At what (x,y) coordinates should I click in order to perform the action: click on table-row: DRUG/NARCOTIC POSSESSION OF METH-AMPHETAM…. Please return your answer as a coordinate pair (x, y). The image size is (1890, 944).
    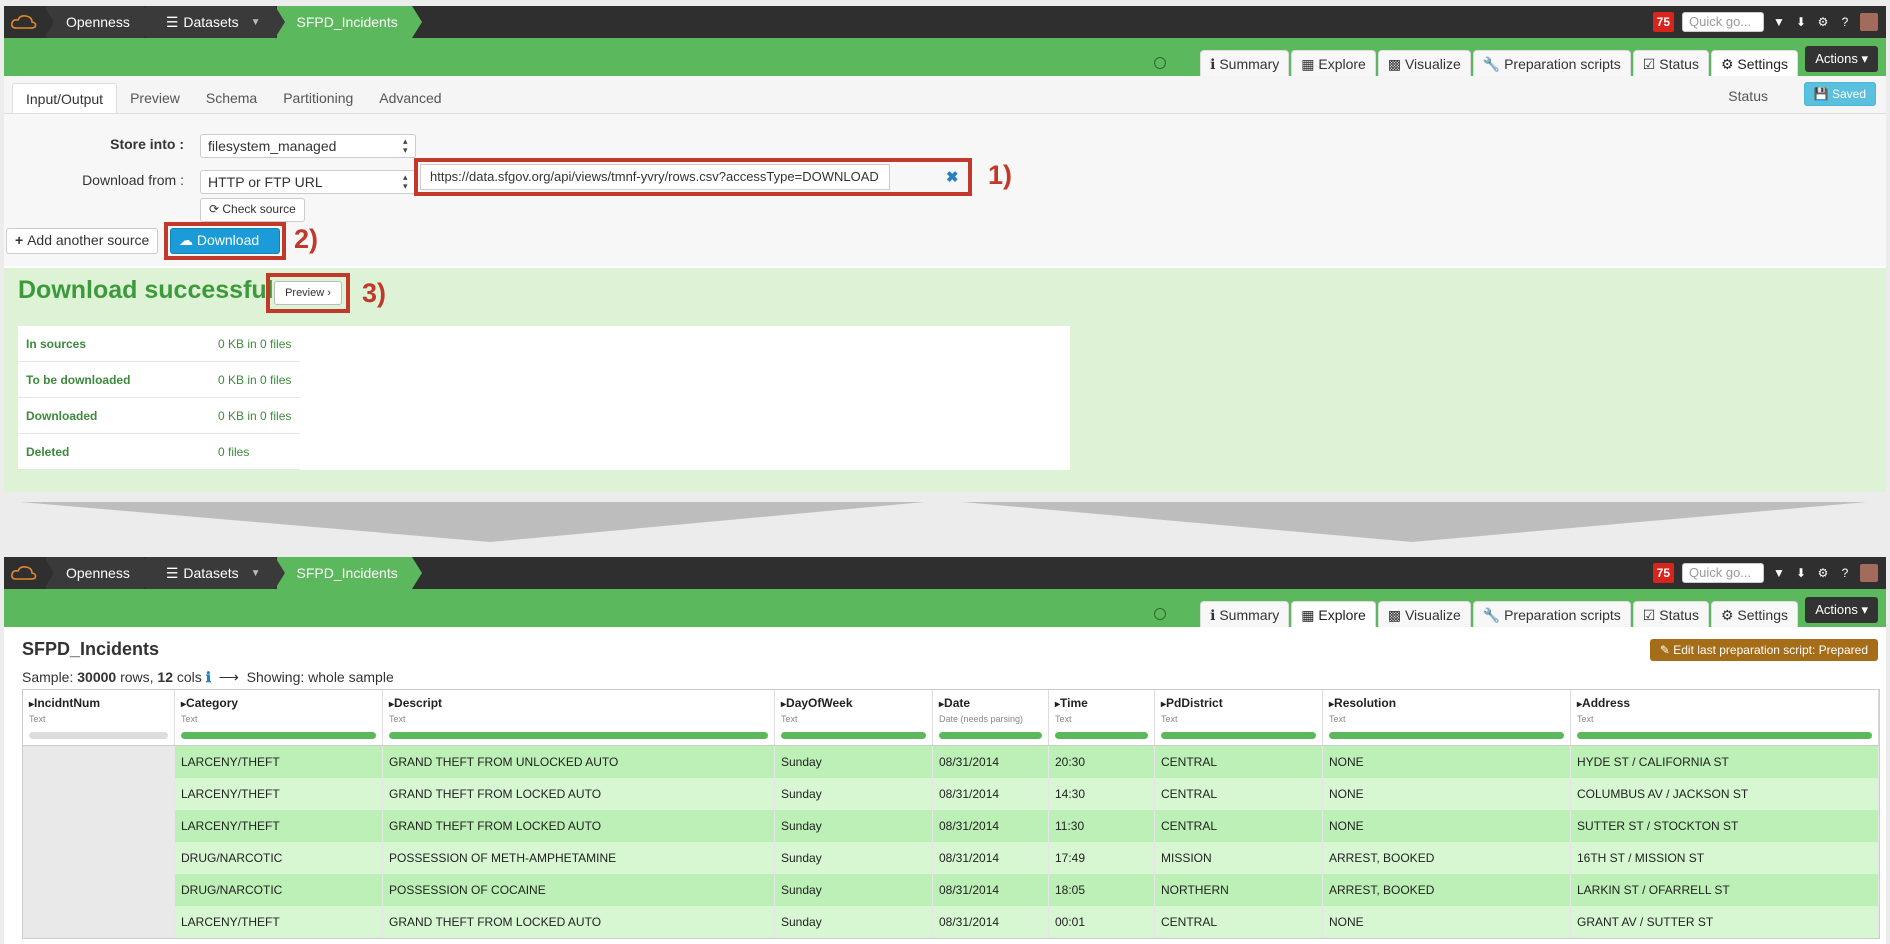
    Looking at the image, I should click on (951, 858).